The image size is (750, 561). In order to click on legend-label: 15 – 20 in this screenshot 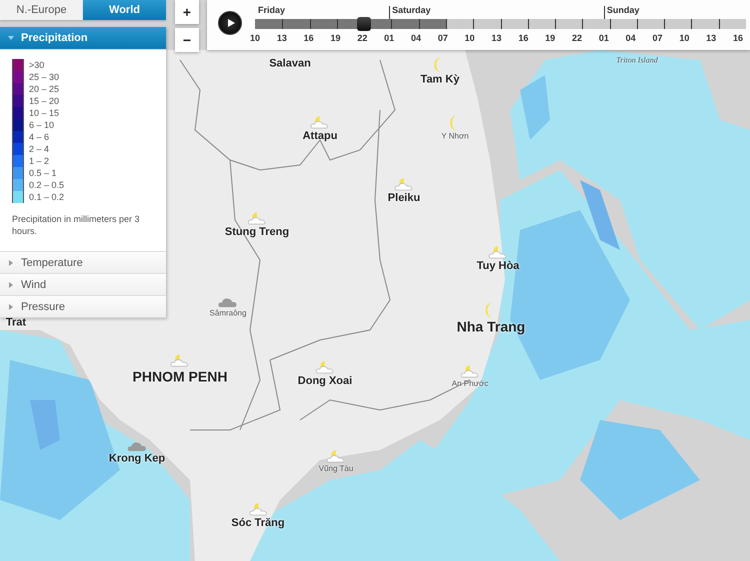, I will do `click(44, 101)`.